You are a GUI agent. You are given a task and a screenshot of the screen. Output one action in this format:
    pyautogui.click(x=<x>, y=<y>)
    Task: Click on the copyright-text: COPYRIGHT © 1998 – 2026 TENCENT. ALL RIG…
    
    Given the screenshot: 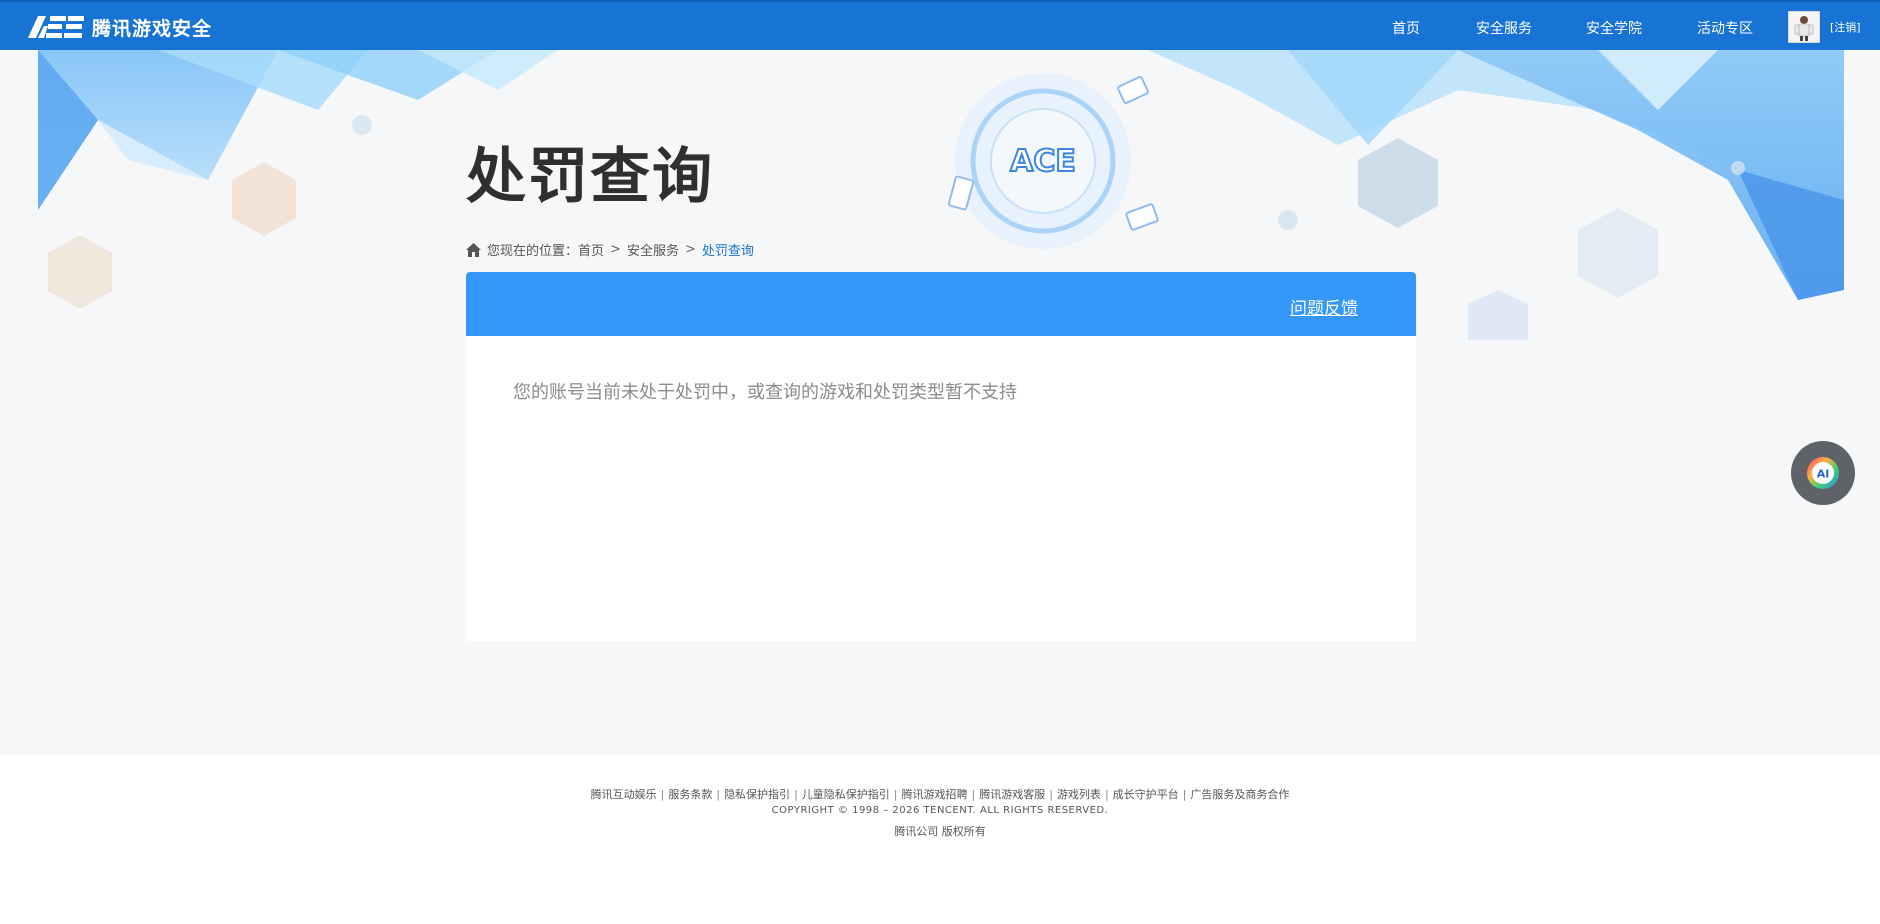 What is the action you would take?
    pyautogui.click(x=940, y=810)
    